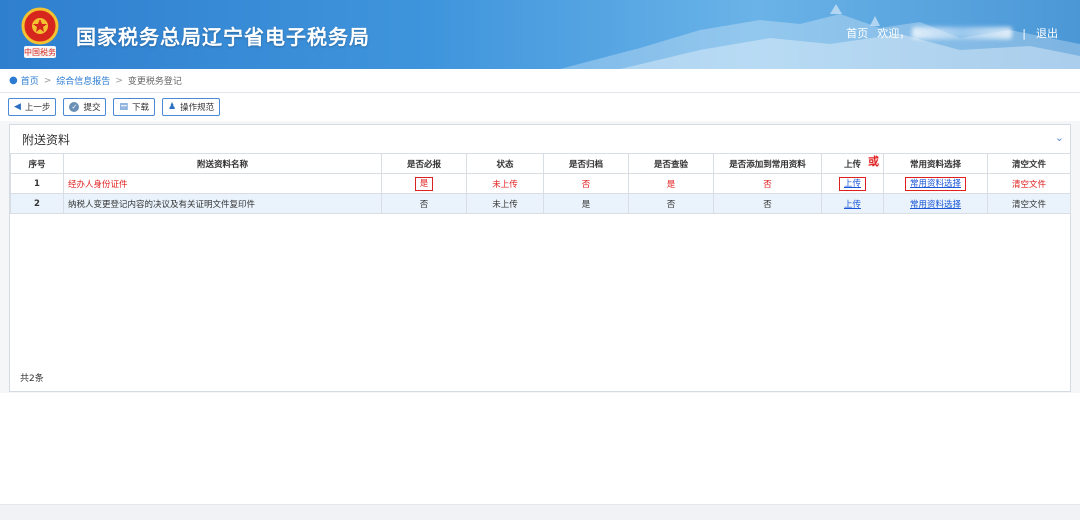 This screenshot has height=520, width=1080. Describe the element at coordinates (123, 107) in the screenshot. I see `save-disk-icon: ▤` at that location.